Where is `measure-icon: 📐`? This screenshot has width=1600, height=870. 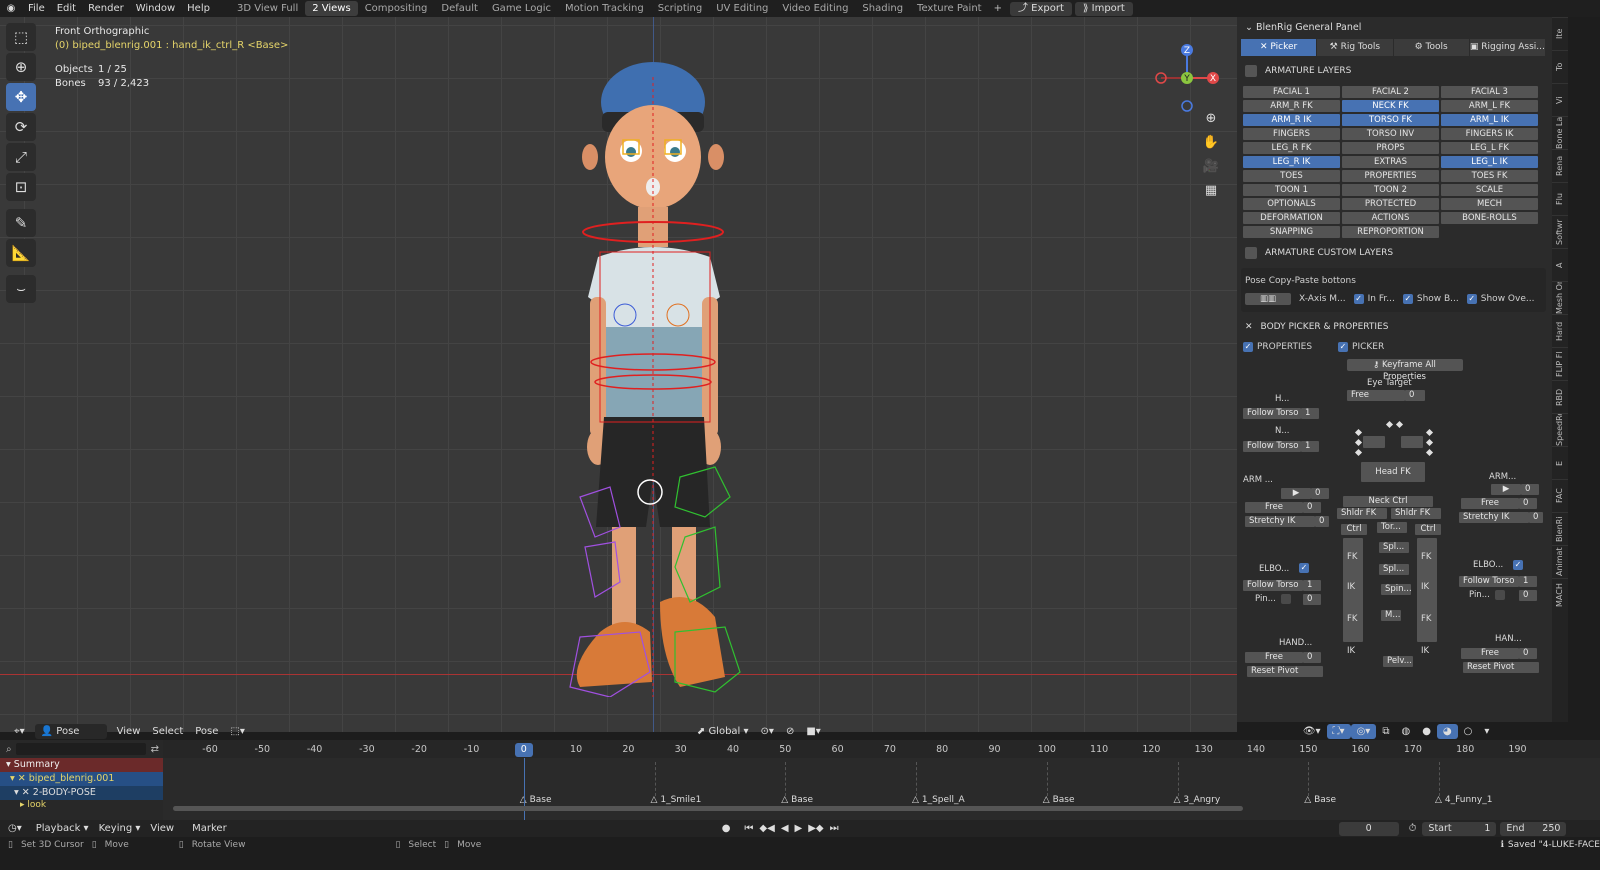
measure-icon: 📐 is located at coordinates (21, 253).